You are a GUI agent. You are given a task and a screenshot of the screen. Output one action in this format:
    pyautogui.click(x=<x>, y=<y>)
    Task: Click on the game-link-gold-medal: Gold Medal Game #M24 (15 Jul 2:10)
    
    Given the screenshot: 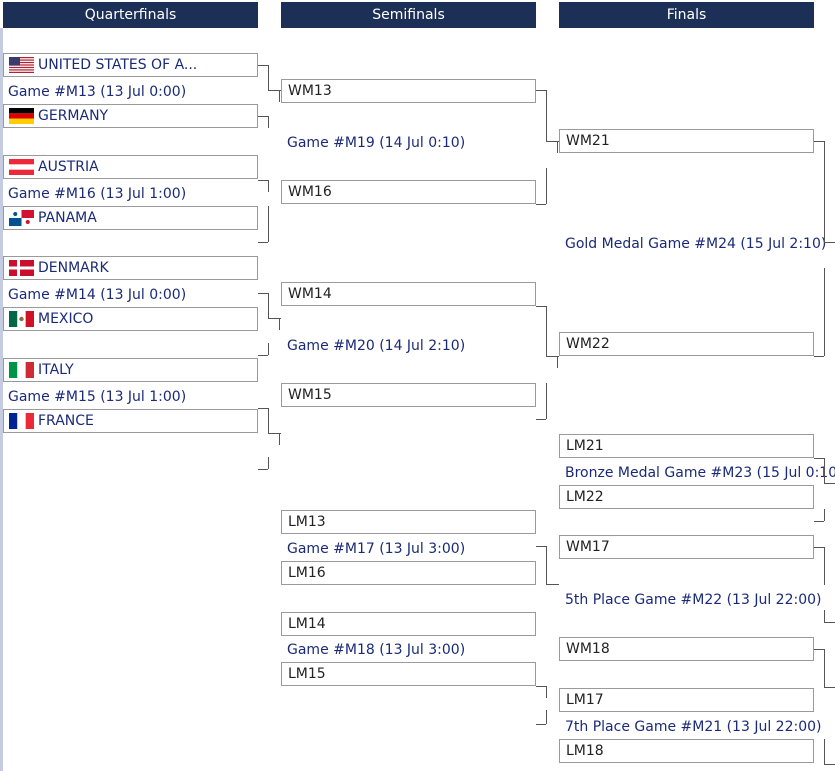 What is the action you would take?
    pyautogui.click(x=695, y=244)
    